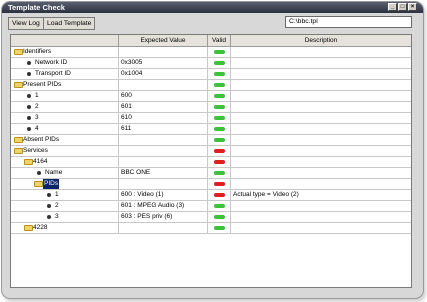  I want to click on window-title: Template Check, so click(36, 7).